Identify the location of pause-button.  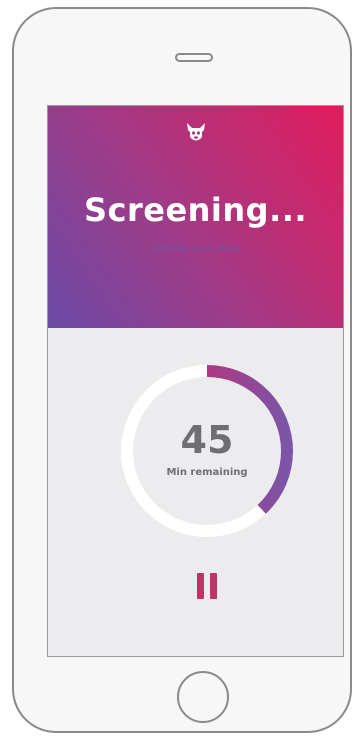
(208, 587).